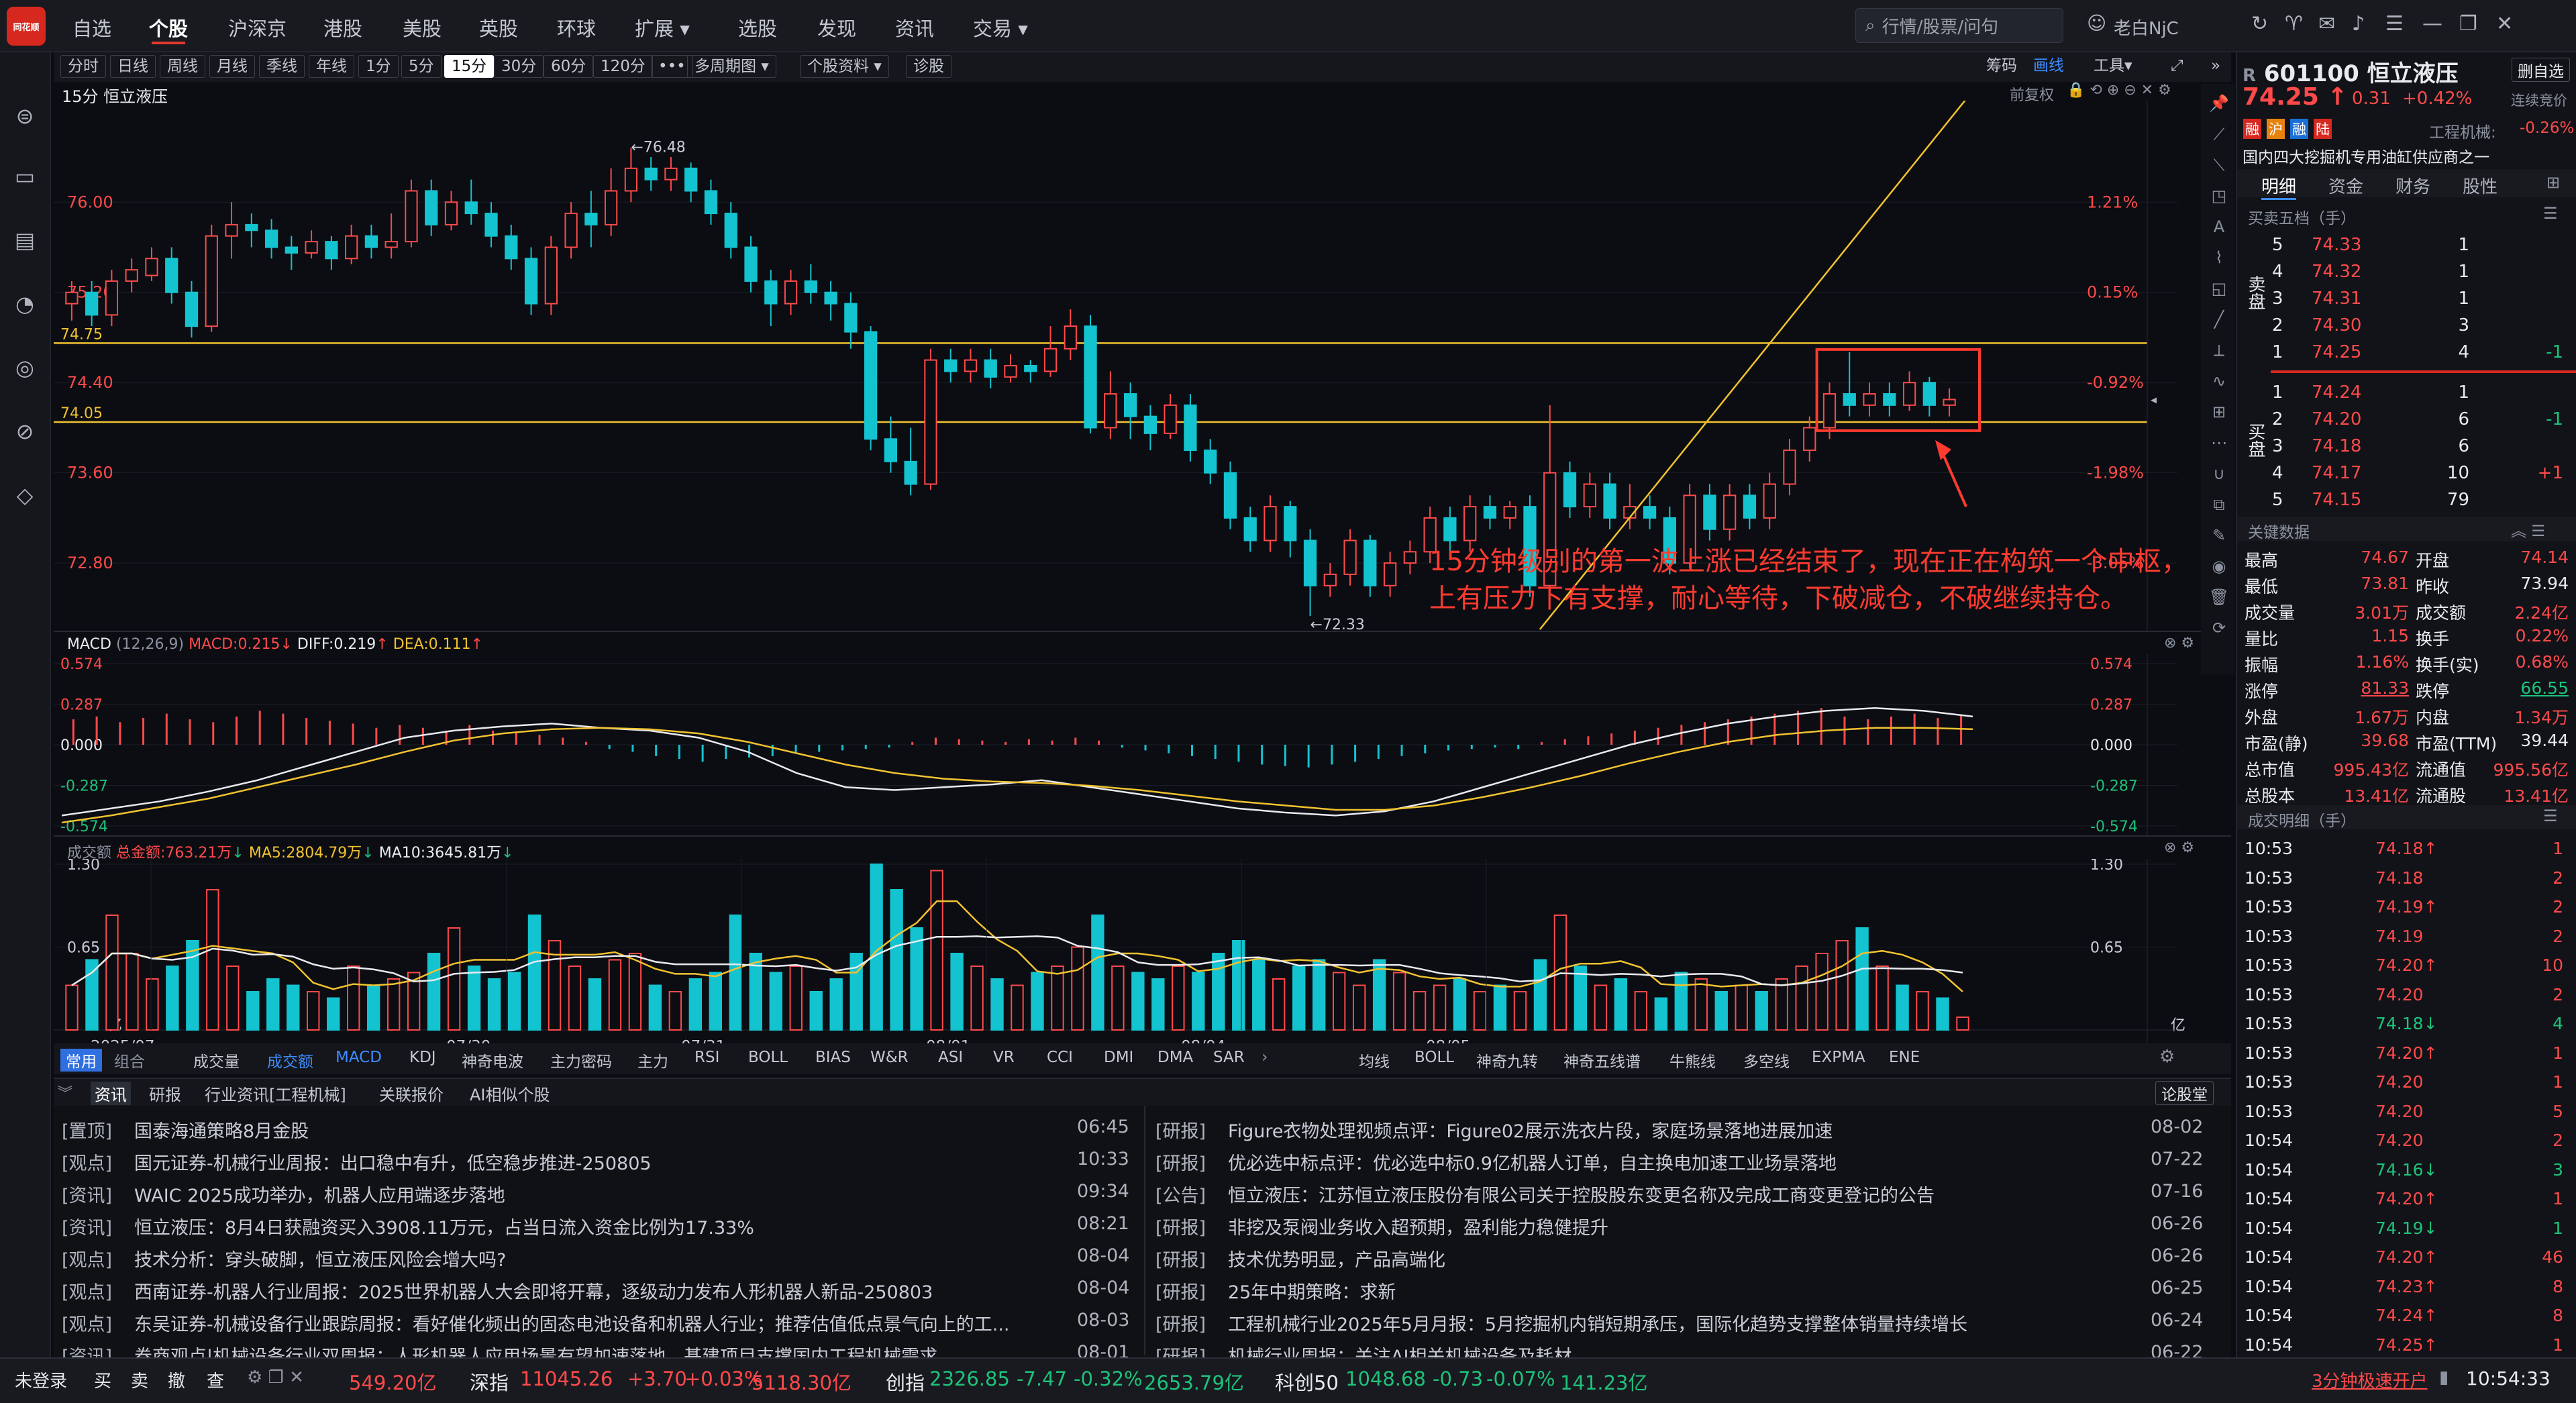 The height and width of the screenshot is (1403, 2576). I want to click on macd-panel-icons: ⊗ ⚙, so click(2179, 643).